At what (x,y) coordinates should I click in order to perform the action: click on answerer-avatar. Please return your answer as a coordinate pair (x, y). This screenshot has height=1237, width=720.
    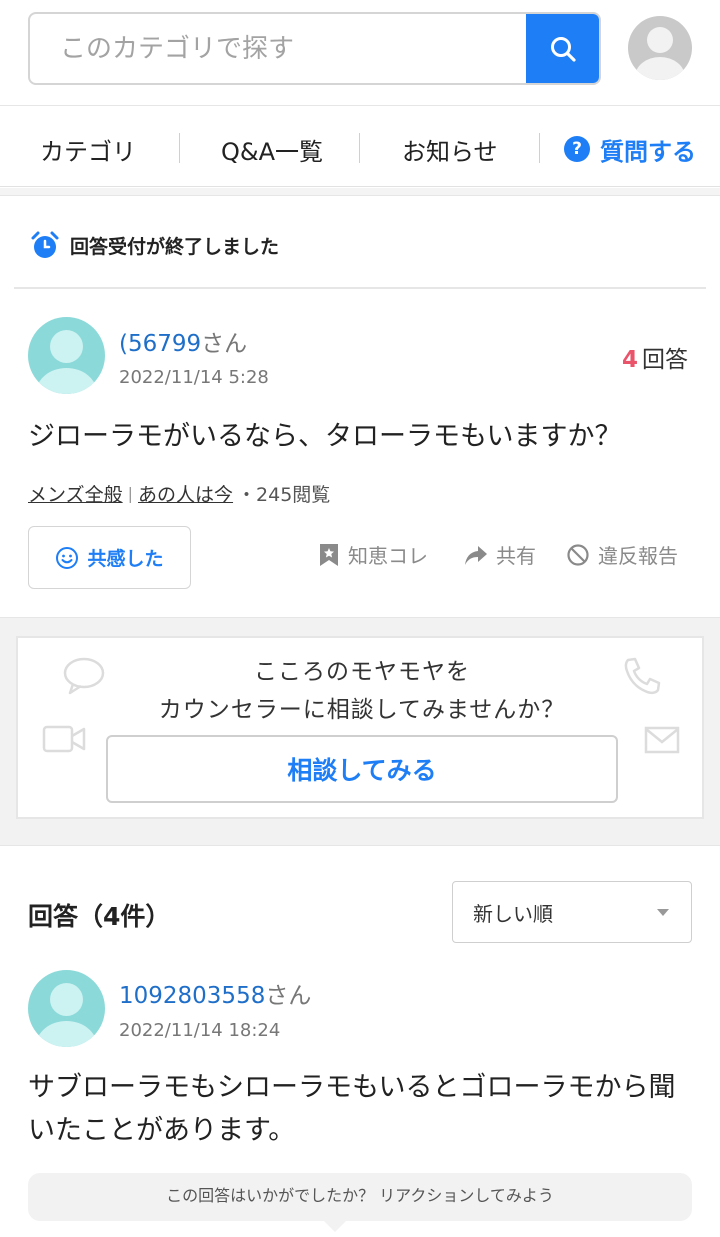
    Looking at the image, I should click on (66, 1008).